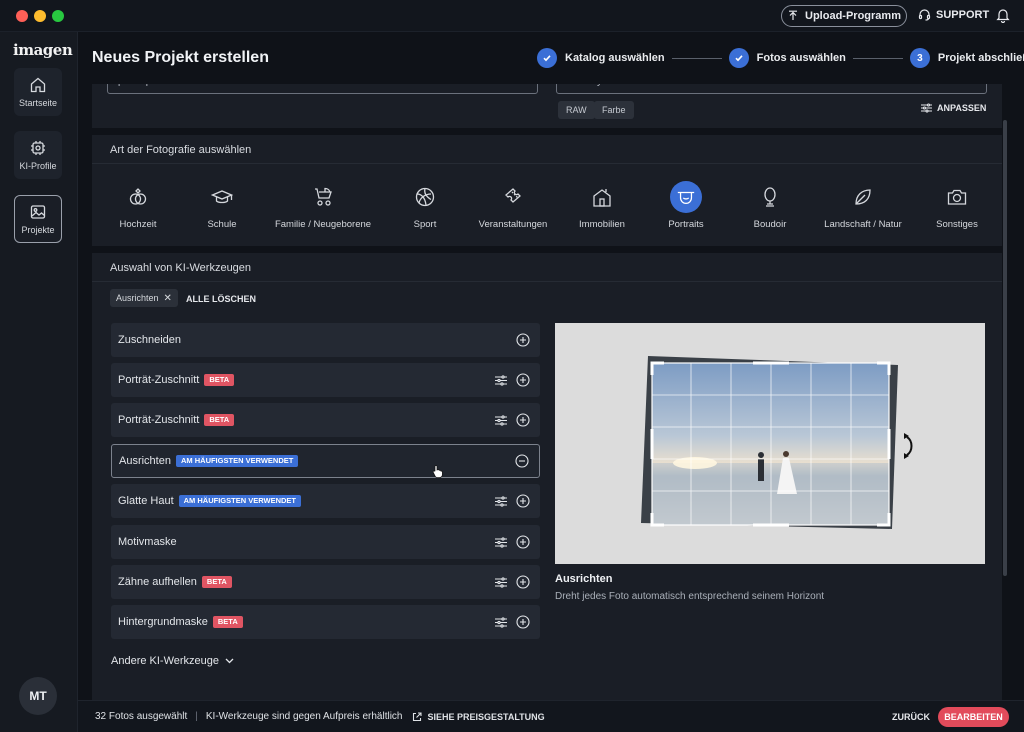 This screenshot has width=1024, height=732. Describe the element at coordinates (584, 579) in the screenshot. I see `preview-title: Ausrichten` at that location.